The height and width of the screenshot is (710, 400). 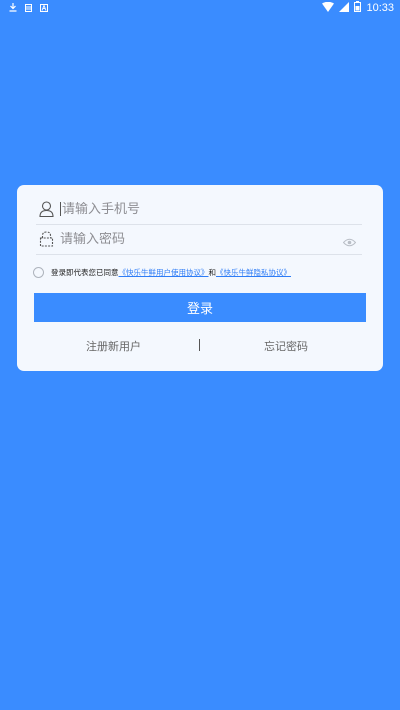 What do you see at coordinates (328, 8) in the screenshot?
I see `wifi-icon` at bounding box center [328, 8].